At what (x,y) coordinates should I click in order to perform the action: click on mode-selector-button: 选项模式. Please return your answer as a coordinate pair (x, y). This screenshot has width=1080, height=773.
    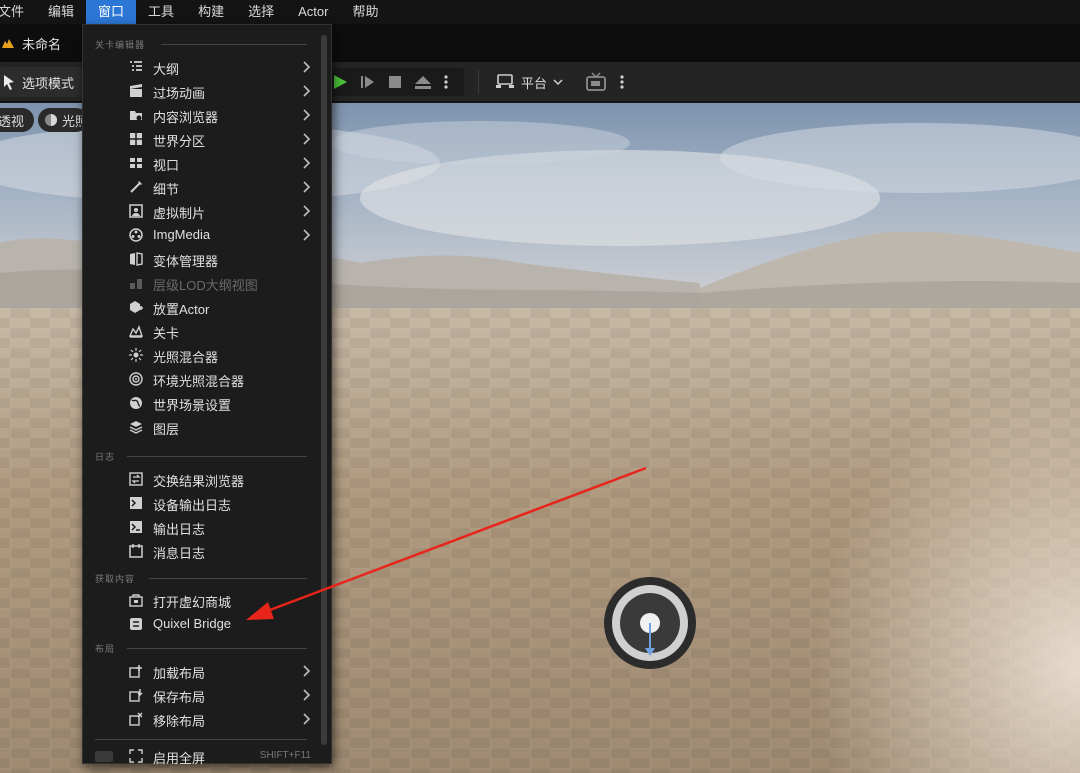
    Looking at the image, I should click on (41, 82).